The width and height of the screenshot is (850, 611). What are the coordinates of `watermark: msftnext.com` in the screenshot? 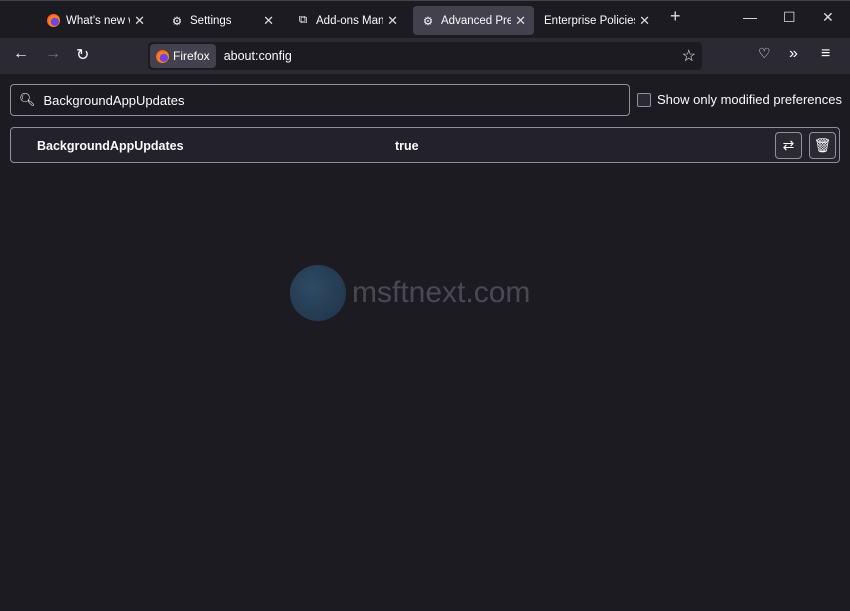 It's located at (410, 293).